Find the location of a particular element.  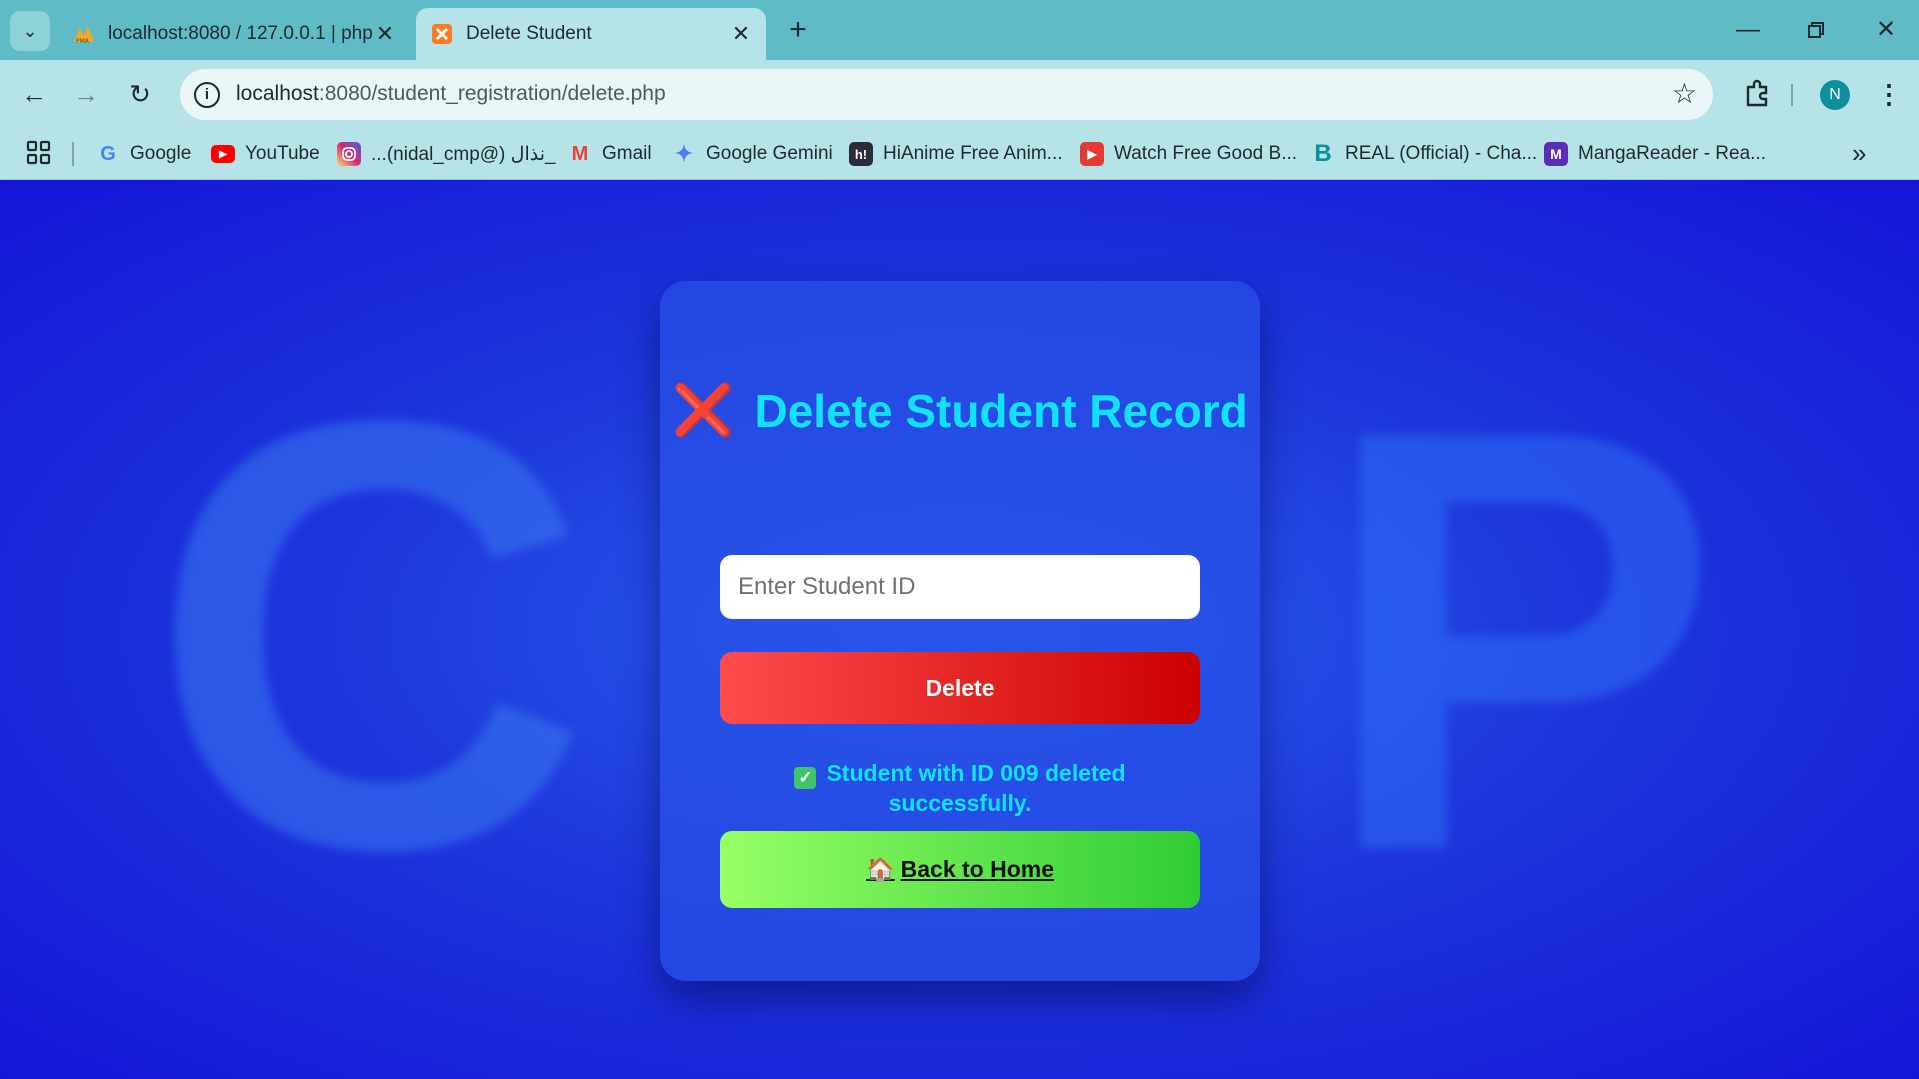

youtube-icon: ▶ is located at coordinates (223, 154).